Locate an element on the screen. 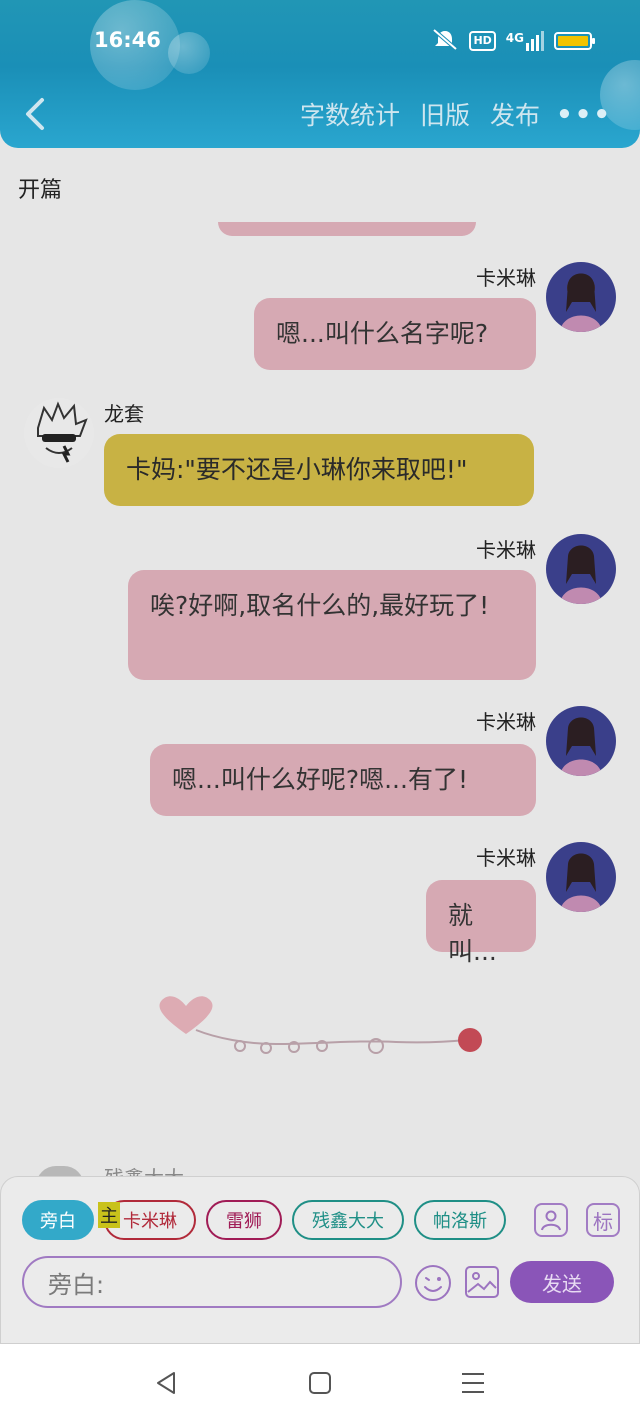 The width and height of the screenshot is (640, 1422). status-time: 16:46 is located at coordinates (127, 40).